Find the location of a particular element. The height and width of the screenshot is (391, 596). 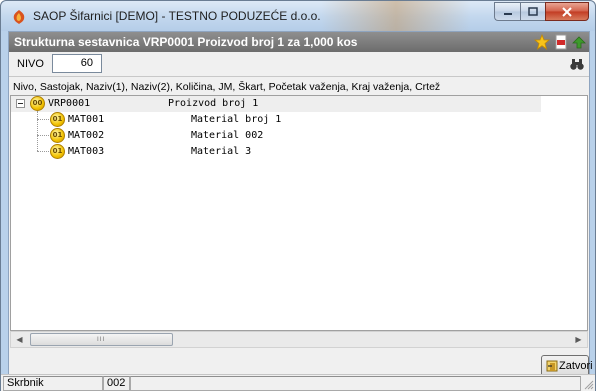

item-code: MAT003 is located at coordinates (86, 151).